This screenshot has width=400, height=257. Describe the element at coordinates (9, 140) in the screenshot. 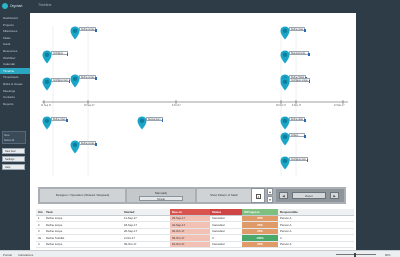

I see `select-all-link: Select all` at that location.